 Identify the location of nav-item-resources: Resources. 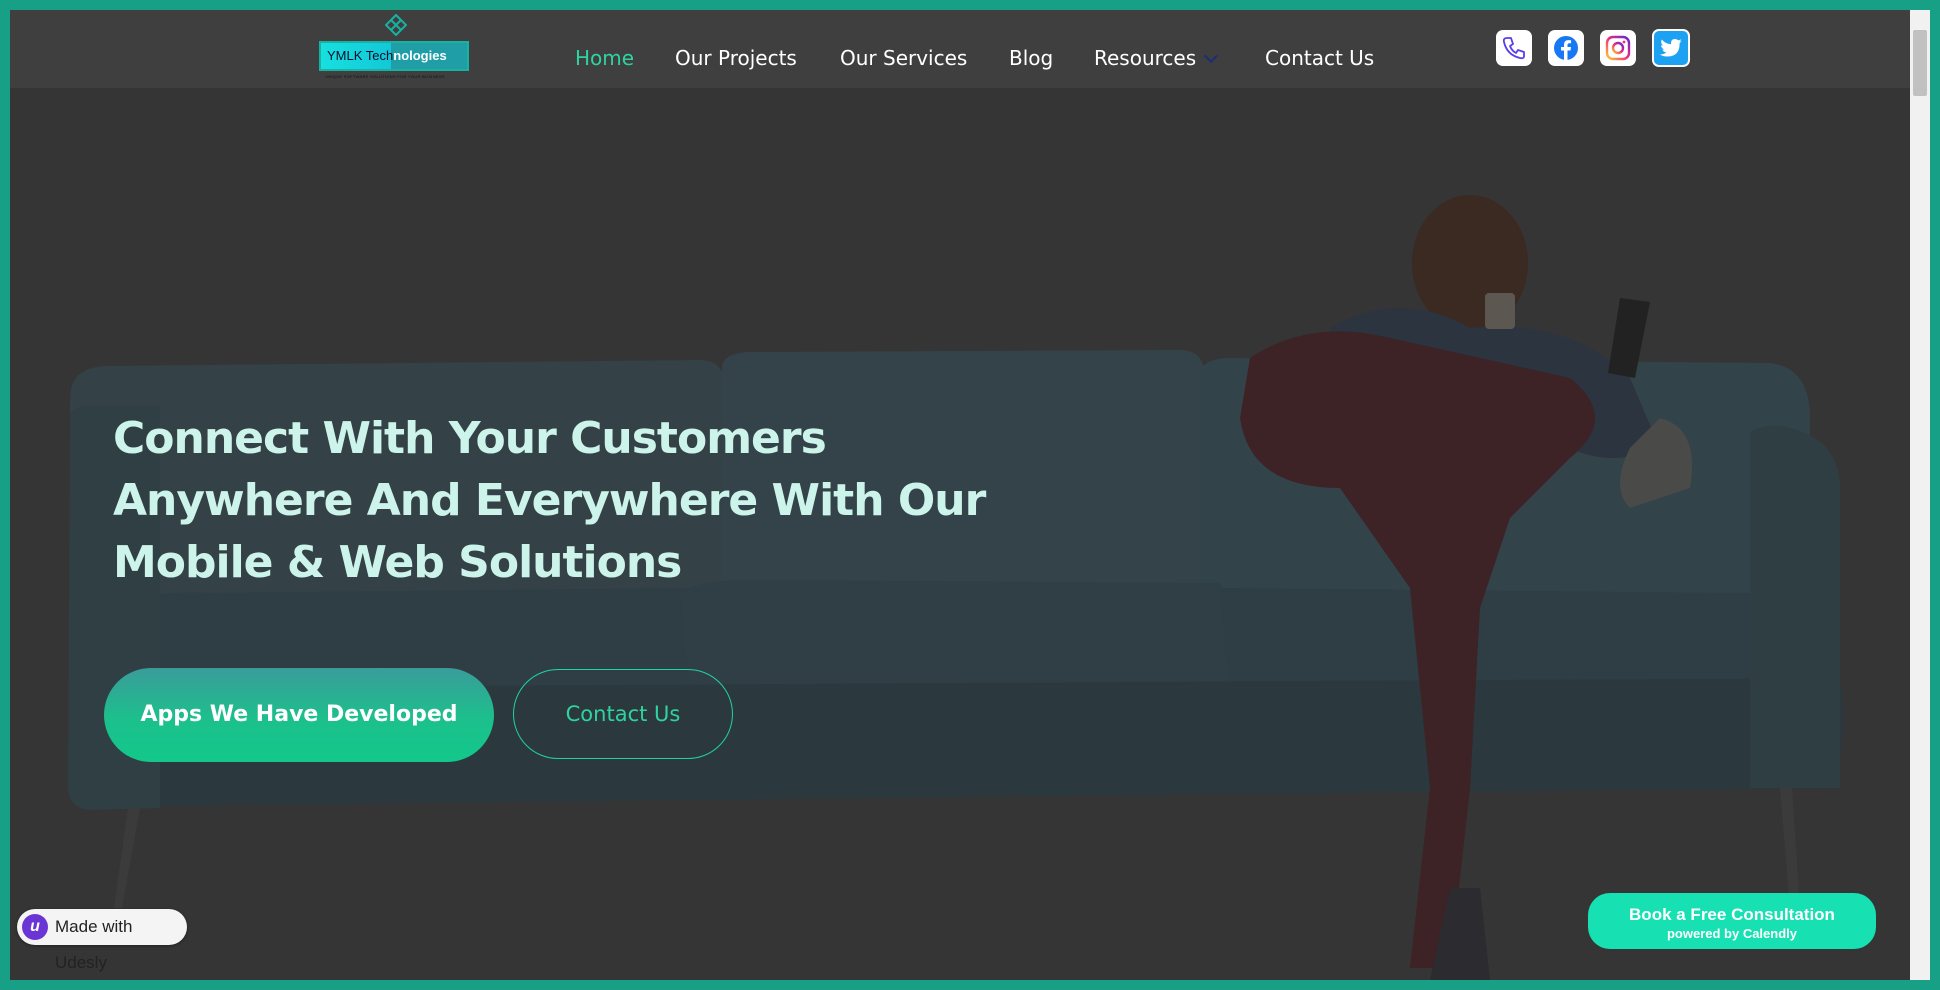
(1156, 58).